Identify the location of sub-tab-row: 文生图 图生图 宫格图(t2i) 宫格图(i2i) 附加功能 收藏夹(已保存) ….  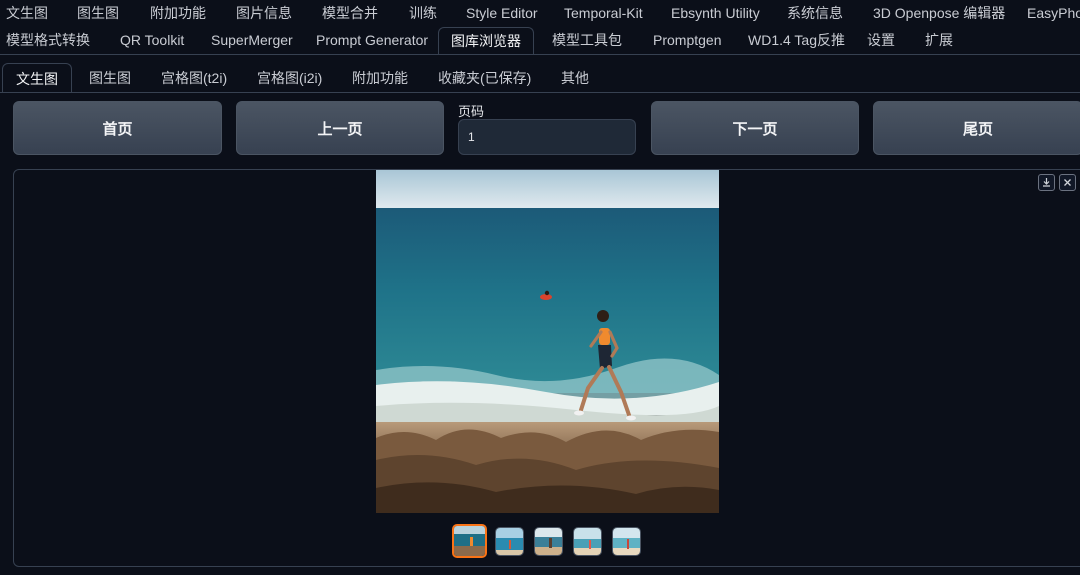
(540, 78).